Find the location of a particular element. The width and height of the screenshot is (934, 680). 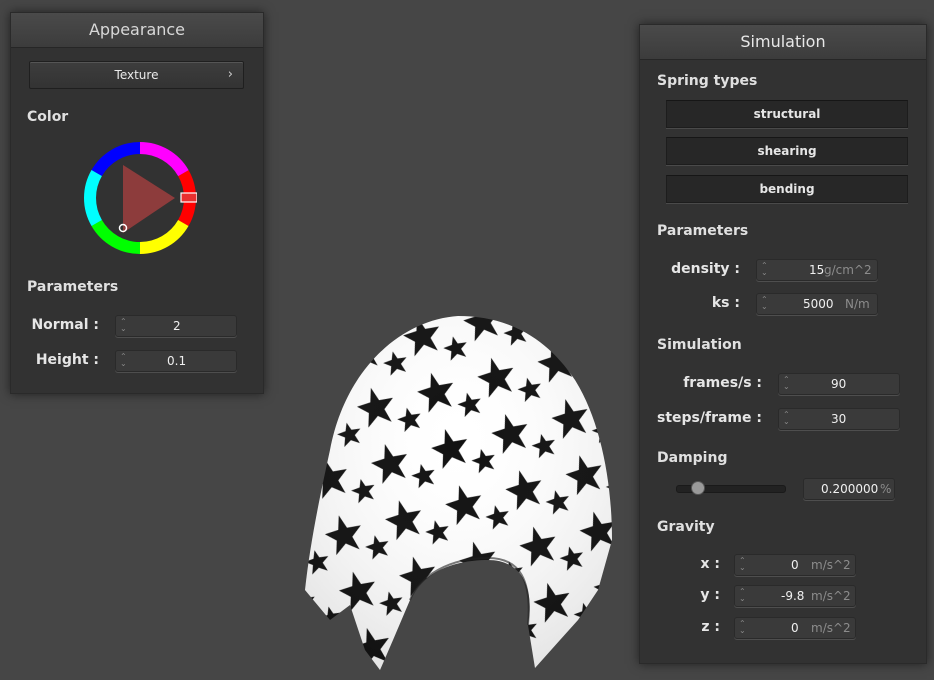

spring-types-label: Spring types is located at coordinates (707, 81).